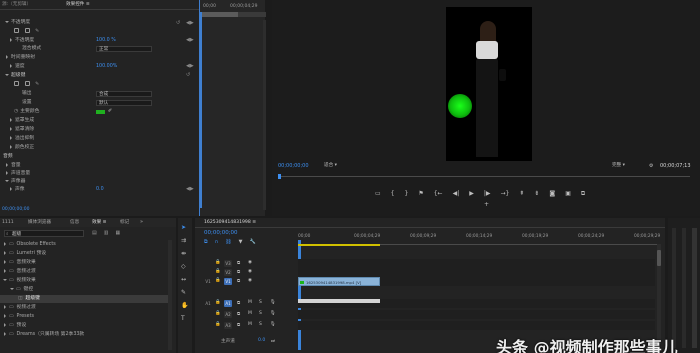 The image size is (700, 353). What do you see at coordinates (100, 190) in the screenshot?
I see `pan-value: 0.0` at bounding box center [100, 190].